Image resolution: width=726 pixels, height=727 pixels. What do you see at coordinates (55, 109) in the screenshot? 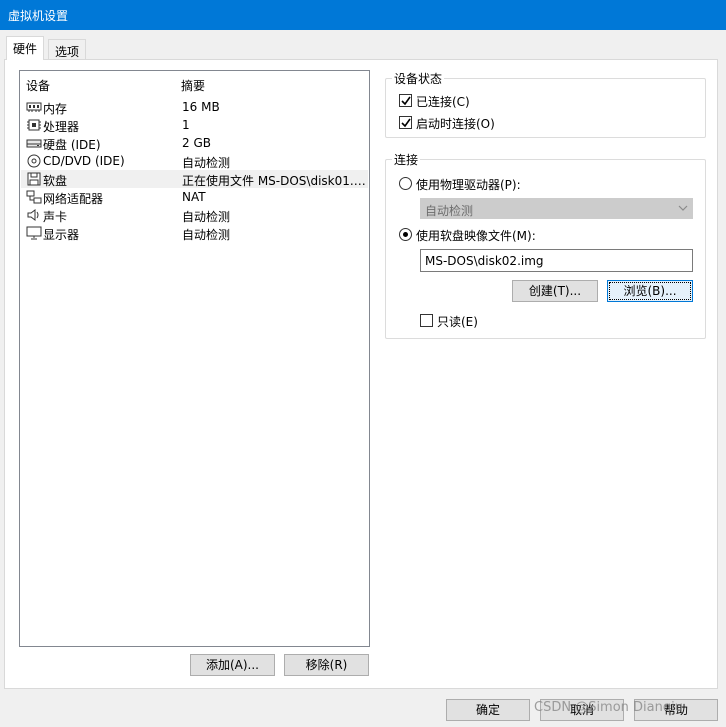
I see `device-name: 内存` at bounding box center [55, 109].